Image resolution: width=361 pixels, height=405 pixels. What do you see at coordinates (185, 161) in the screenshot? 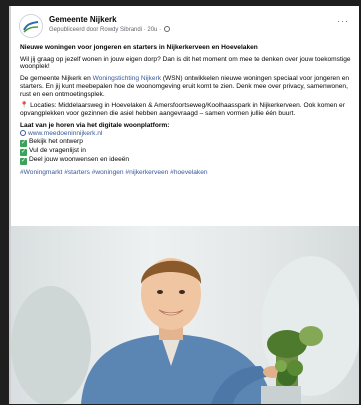
I see `list-item: ✓ Deel jouw woonwensen en ideeën` at bounding box center [185, 161].